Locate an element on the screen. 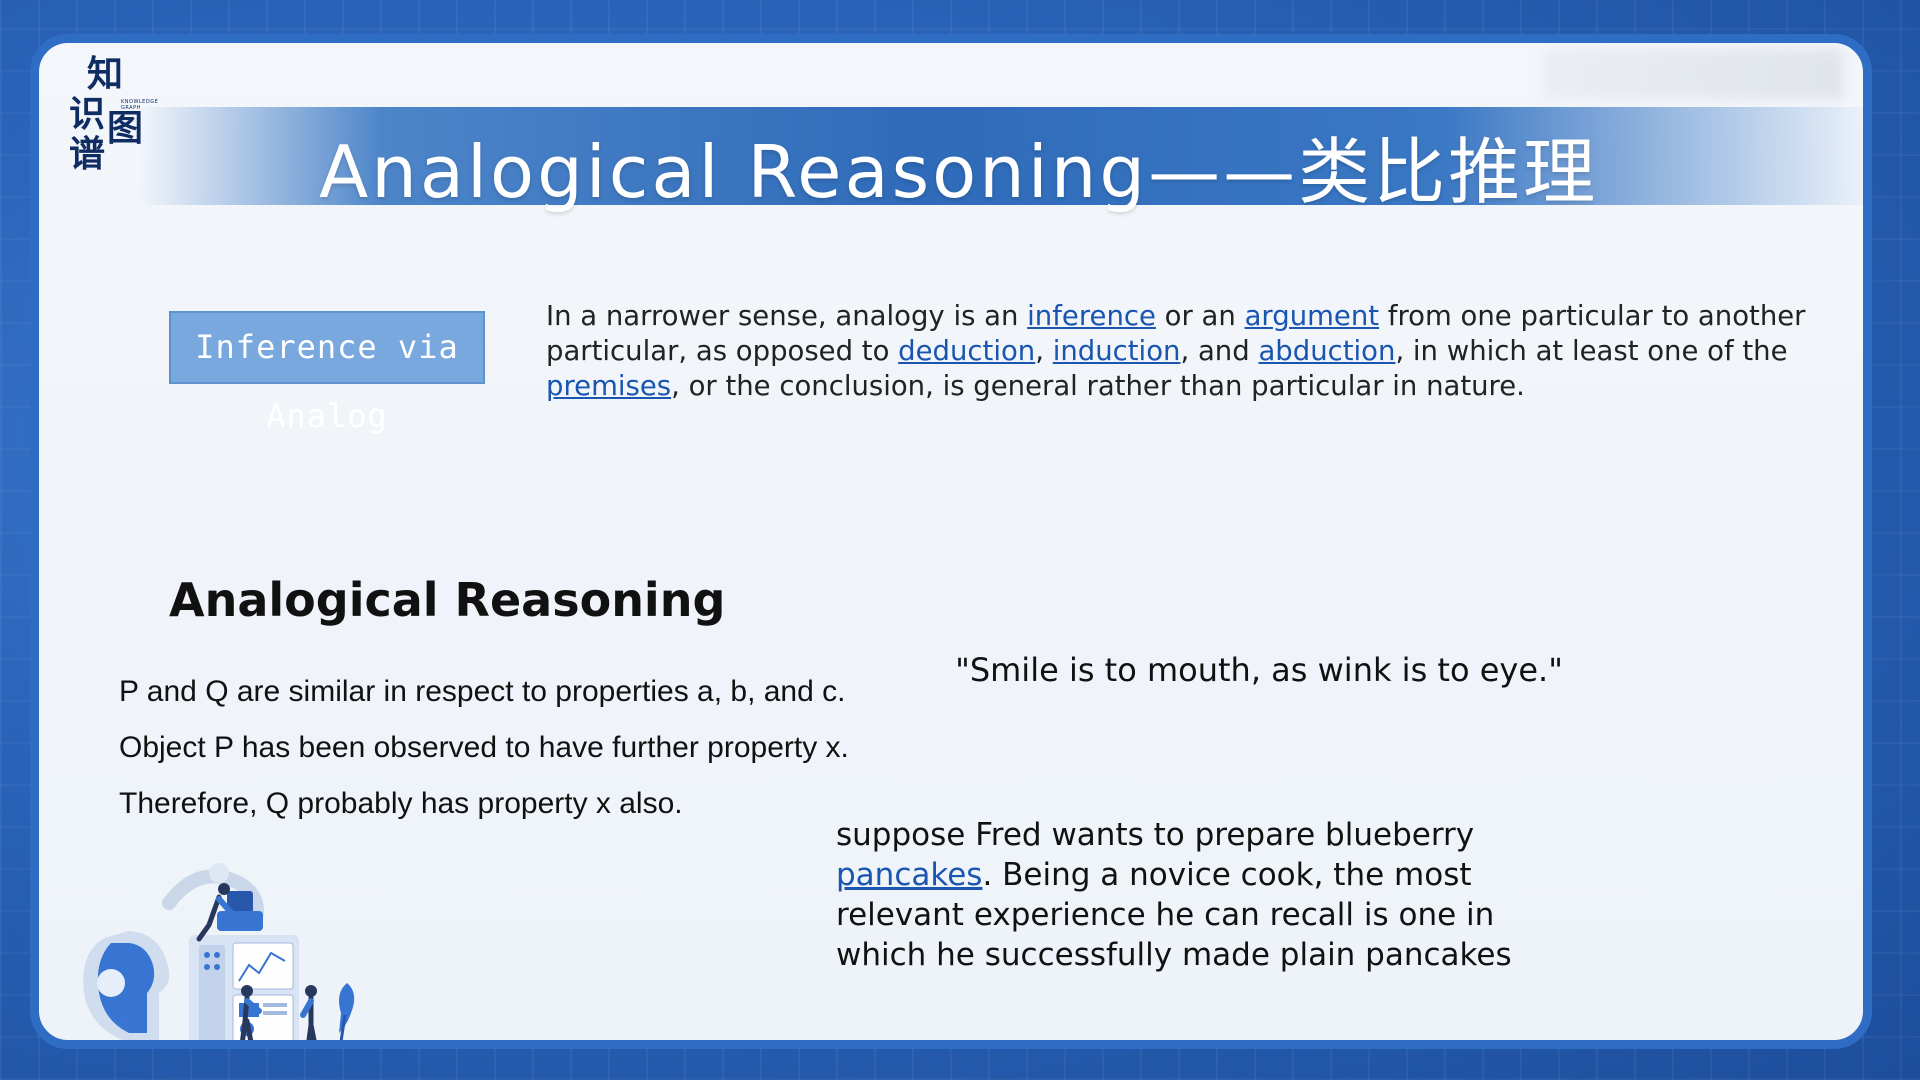 The width and height of the screenshot is (1920, 1080). blurred-area is located at coordinates (1693, 74).